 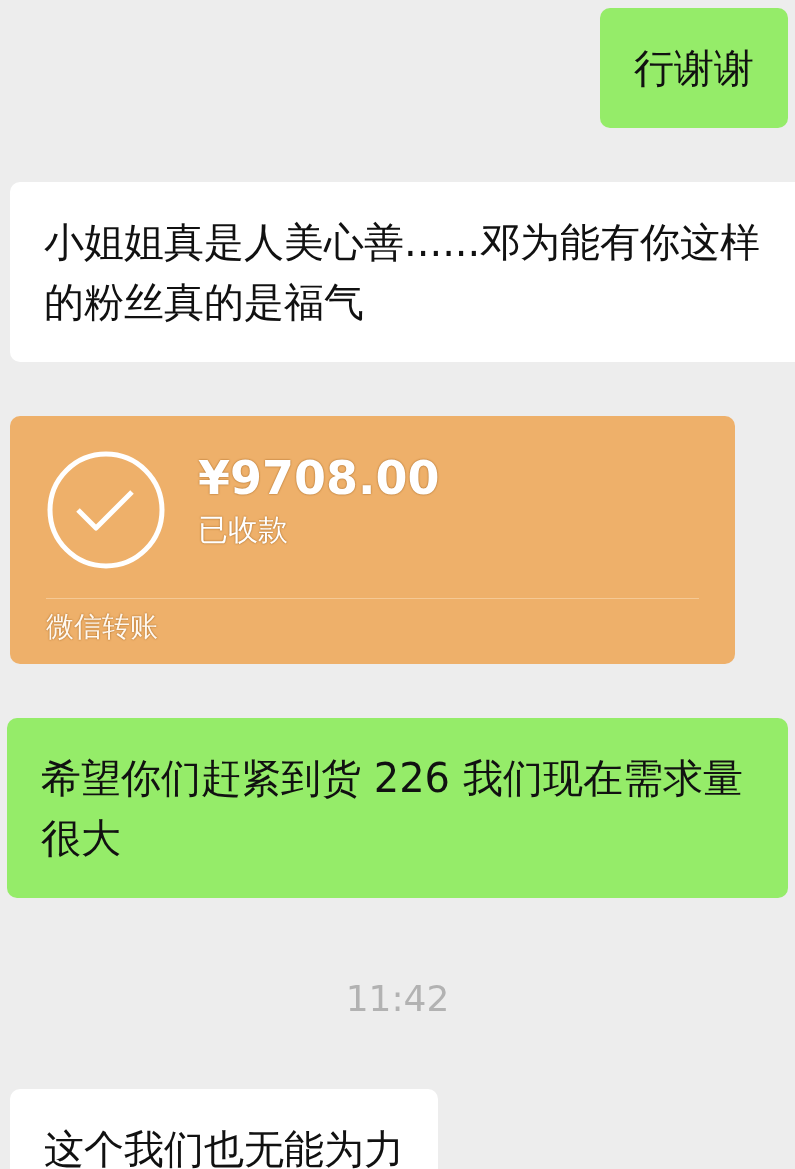 I want to click on status-text: 已收款, so click(x=243, y=530).